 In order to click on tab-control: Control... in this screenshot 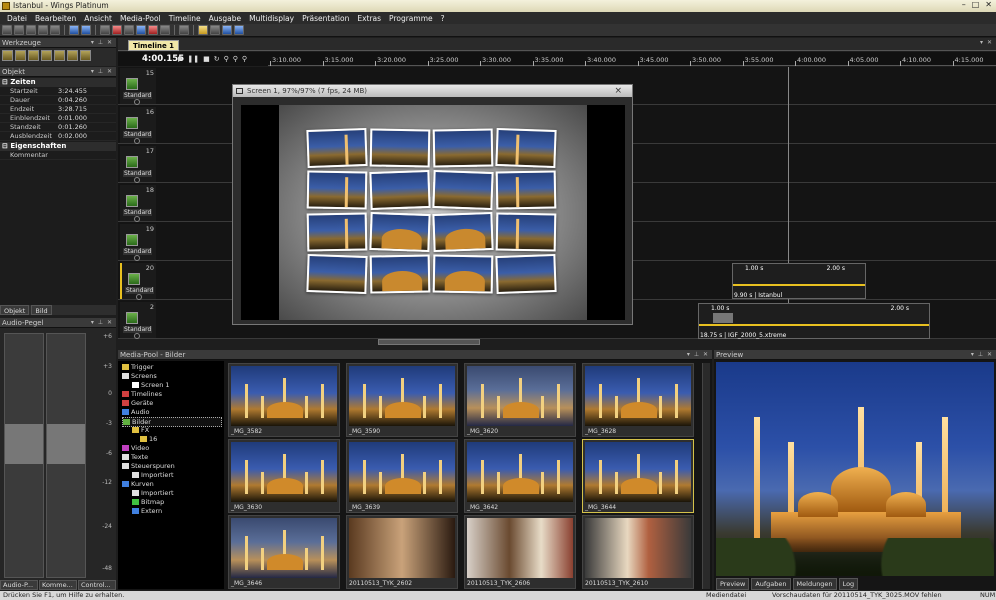, I will do `click(97, 585)`.